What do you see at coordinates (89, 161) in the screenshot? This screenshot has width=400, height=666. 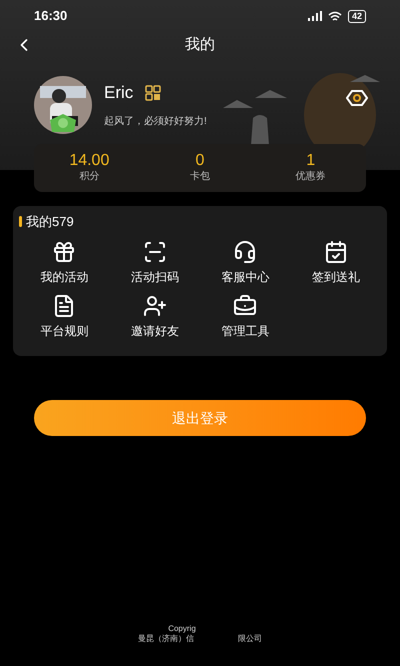 I see `stat-value: 14.00` at bounding box center [89, 161].